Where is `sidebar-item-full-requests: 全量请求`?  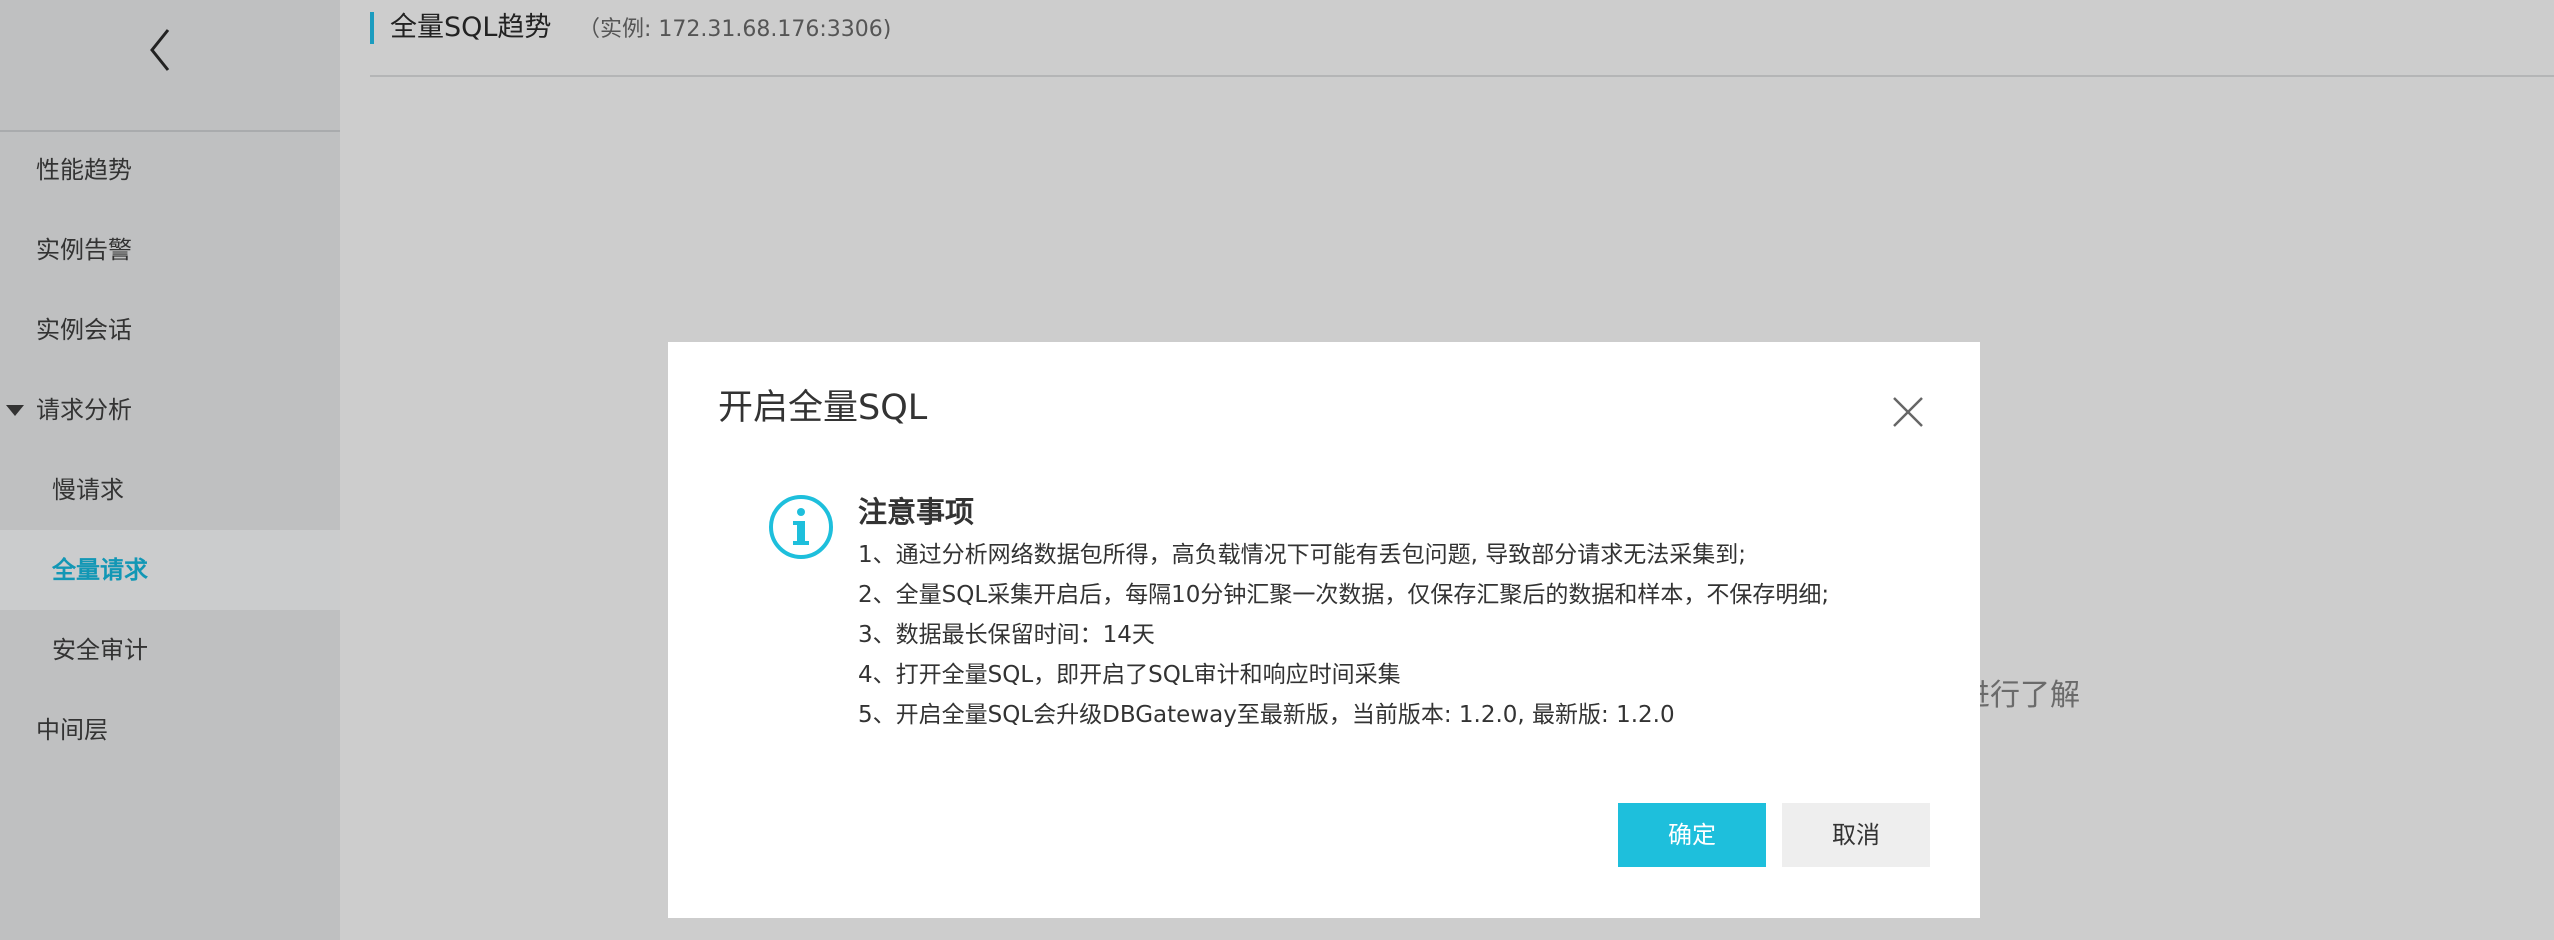 sidebar-item-full-requests: 全量请求 is located at coordinates (170, 570).